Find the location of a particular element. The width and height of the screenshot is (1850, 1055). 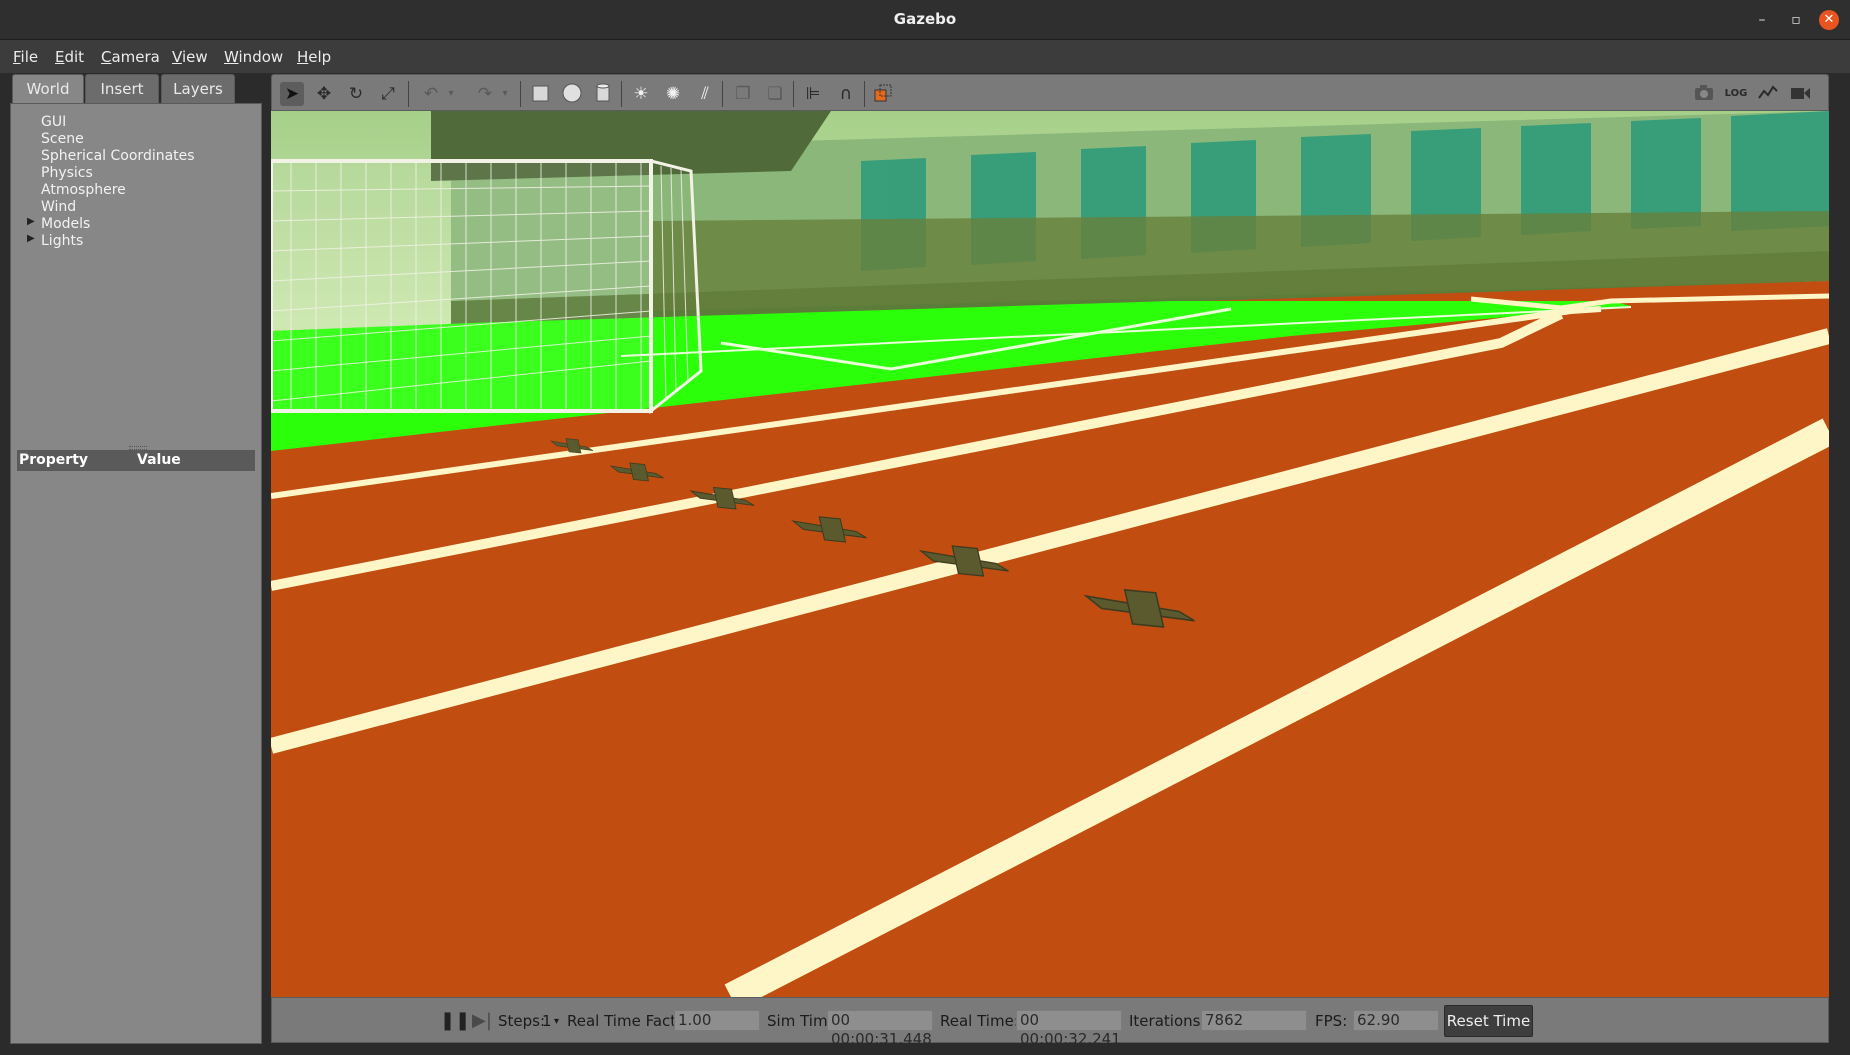

view-angle-icon is located at coordinates (884, 94).